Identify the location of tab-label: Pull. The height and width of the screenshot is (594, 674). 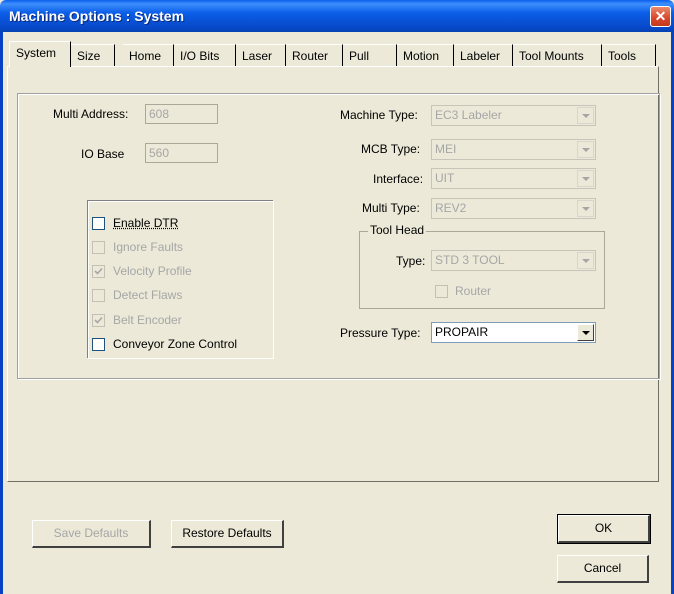
(359, 56).